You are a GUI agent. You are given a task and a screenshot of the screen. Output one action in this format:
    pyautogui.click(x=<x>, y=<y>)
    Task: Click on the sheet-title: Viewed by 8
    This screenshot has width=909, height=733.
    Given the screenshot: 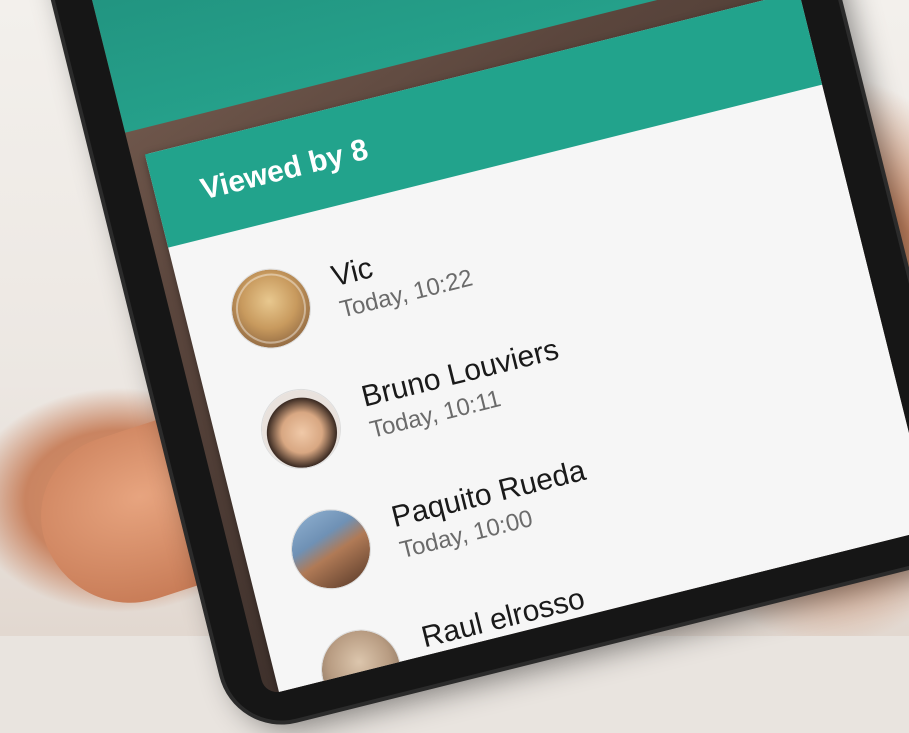 What is the action you would take?
    pyautogui.click(x=284, y=170)
    